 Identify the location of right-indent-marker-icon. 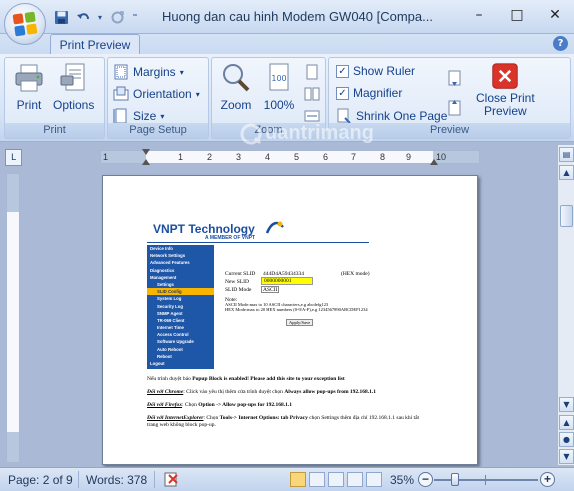
(434, 162).